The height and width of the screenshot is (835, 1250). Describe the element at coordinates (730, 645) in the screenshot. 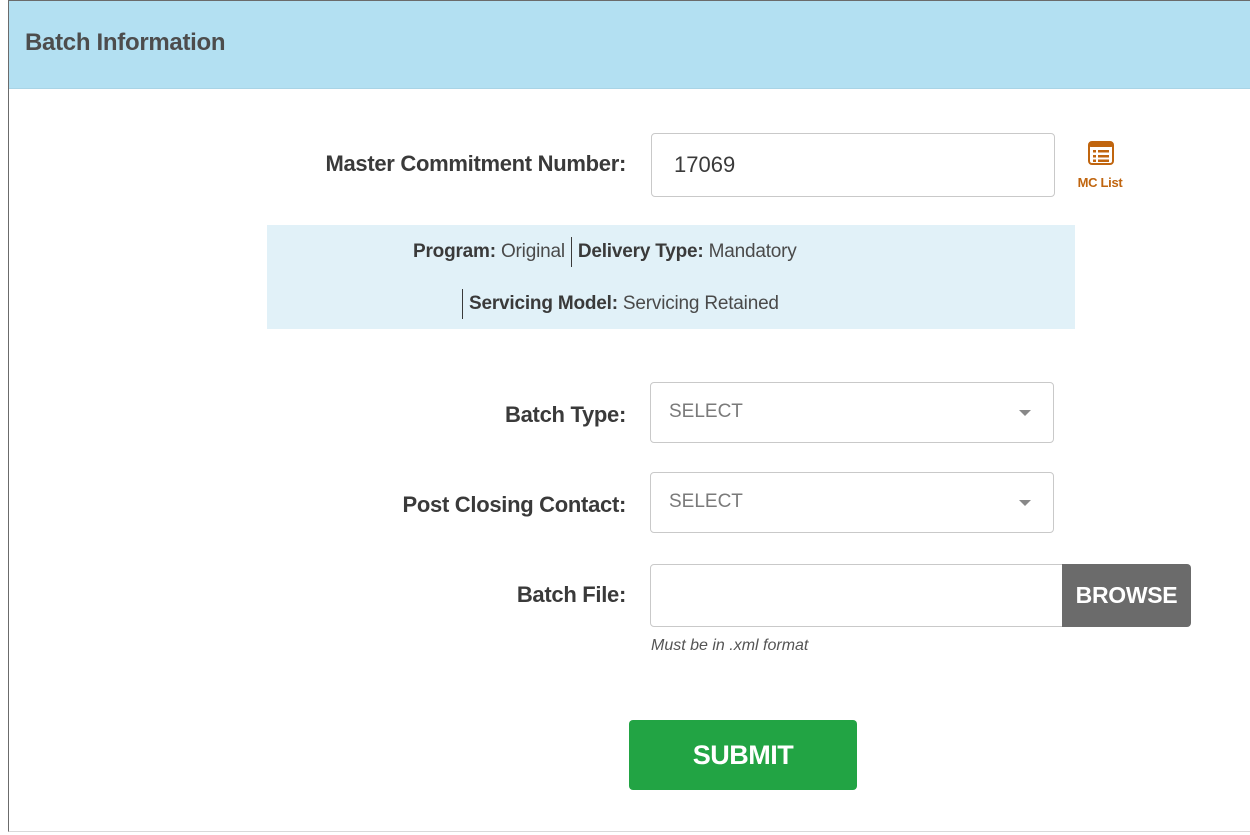

I see `batch-file-hint: Must be in .xml format` at that location.